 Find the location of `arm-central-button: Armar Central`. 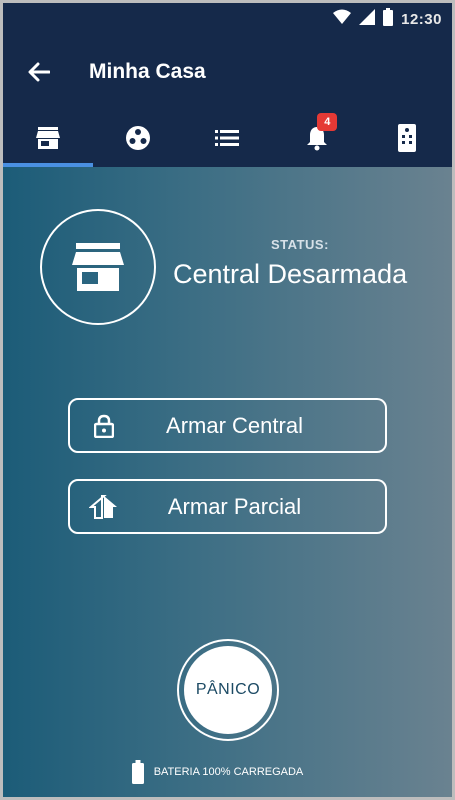

arm-central-button: Armar Central is located at coordinates (227, 425).